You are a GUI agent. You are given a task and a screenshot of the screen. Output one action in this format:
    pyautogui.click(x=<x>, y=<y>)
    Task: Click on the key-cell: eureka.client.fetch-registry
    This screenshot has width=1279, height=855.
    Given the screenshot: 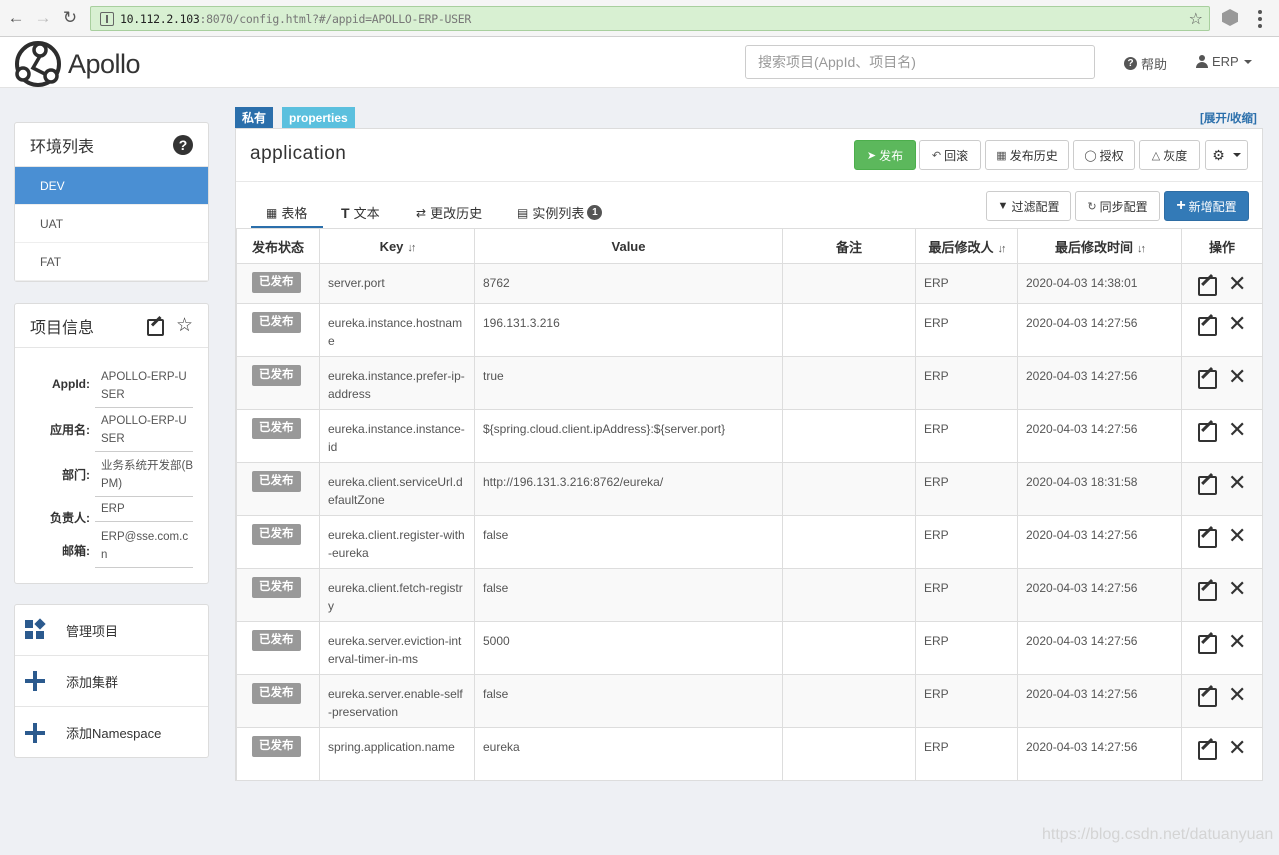 What is the action you would take?
    pyautogui.click(x=397, y=595)
    